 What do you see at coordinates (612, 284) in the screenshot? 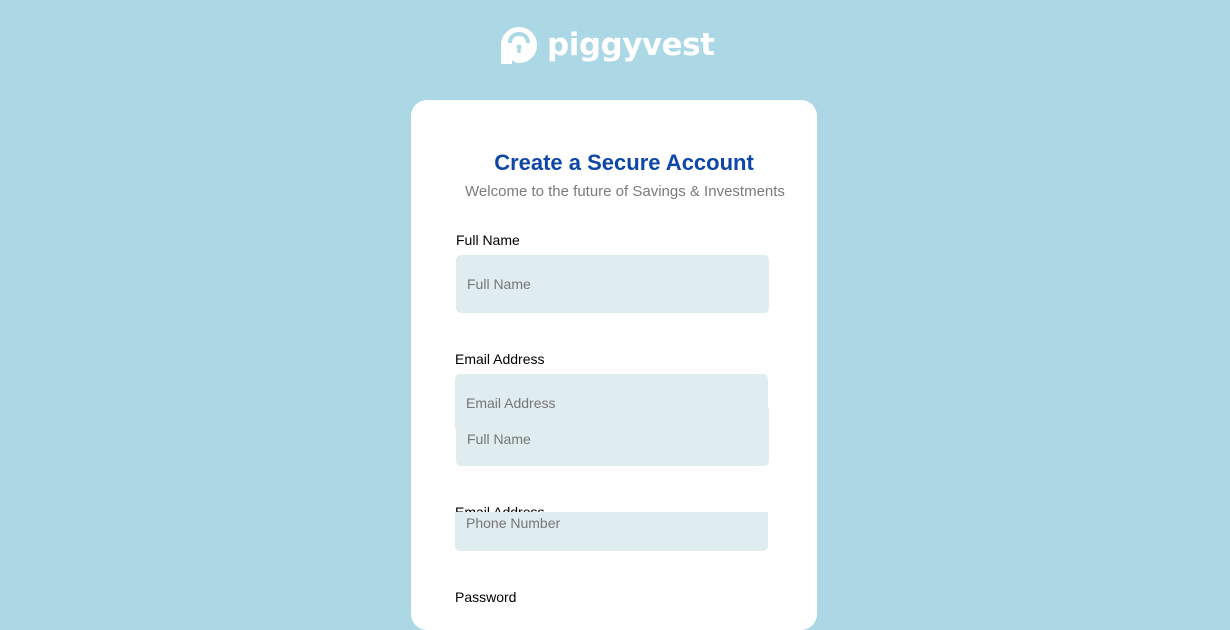
I see `full-name-input` at bounding box center [612, 284].